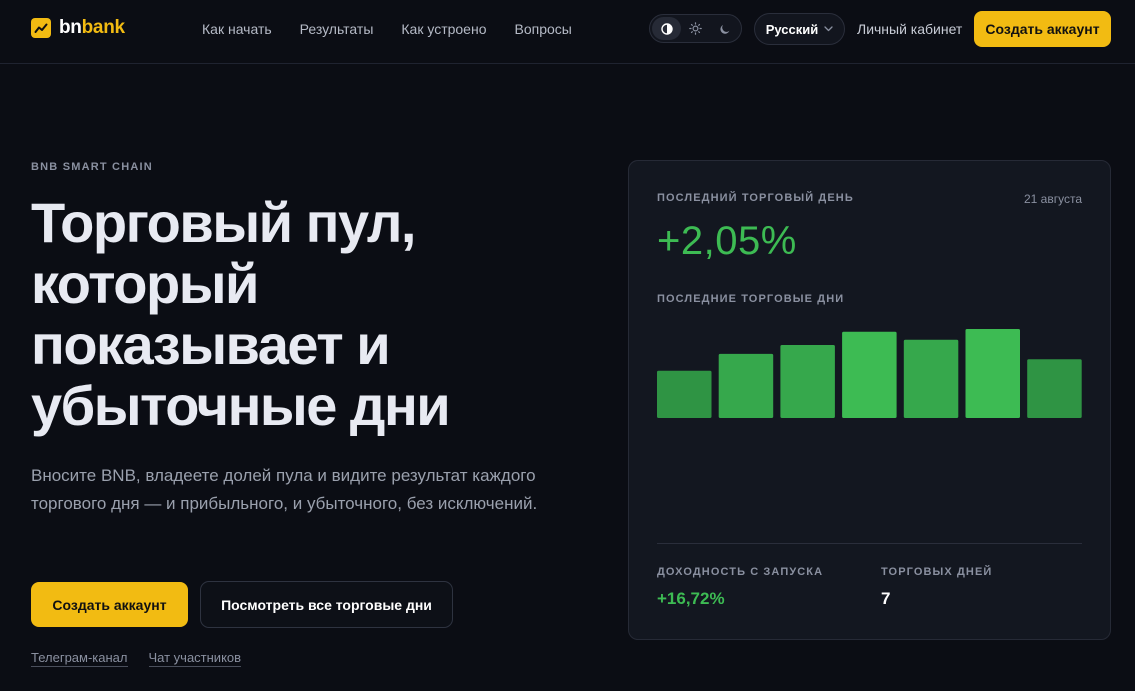  I want to click on hero-title-line-1: Торговый пул,, so click(223, 222).